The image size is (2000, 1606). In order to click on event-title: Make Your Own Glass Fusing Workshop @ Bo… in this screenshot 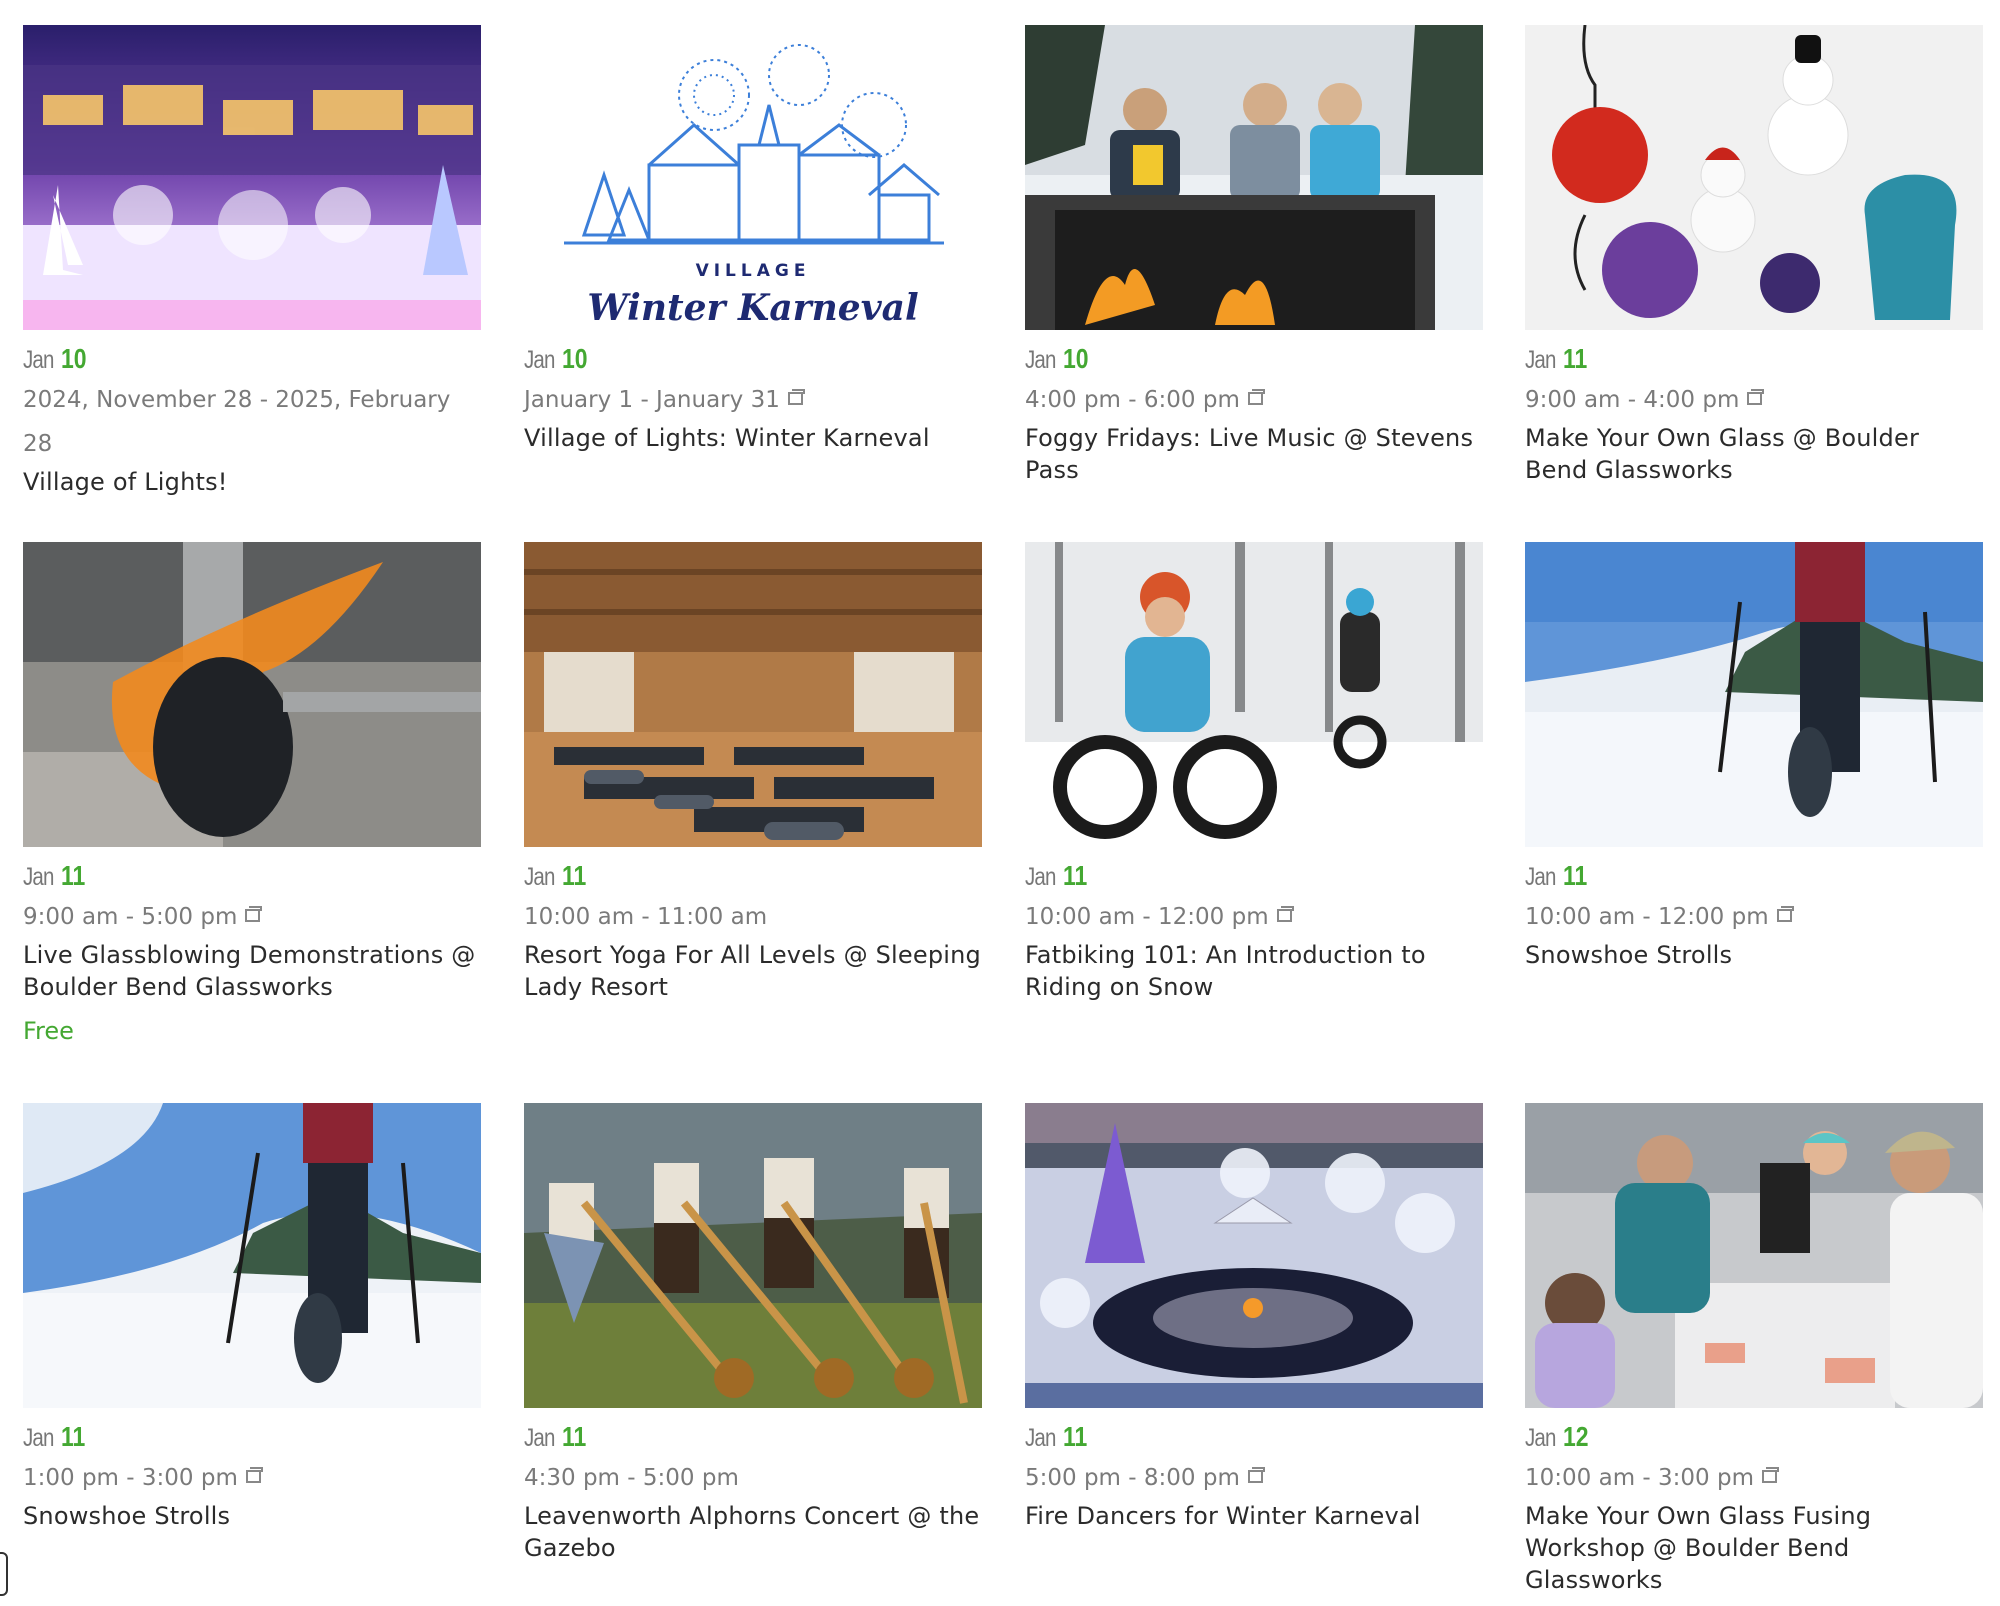, I will do `click(1754, 1548)`.